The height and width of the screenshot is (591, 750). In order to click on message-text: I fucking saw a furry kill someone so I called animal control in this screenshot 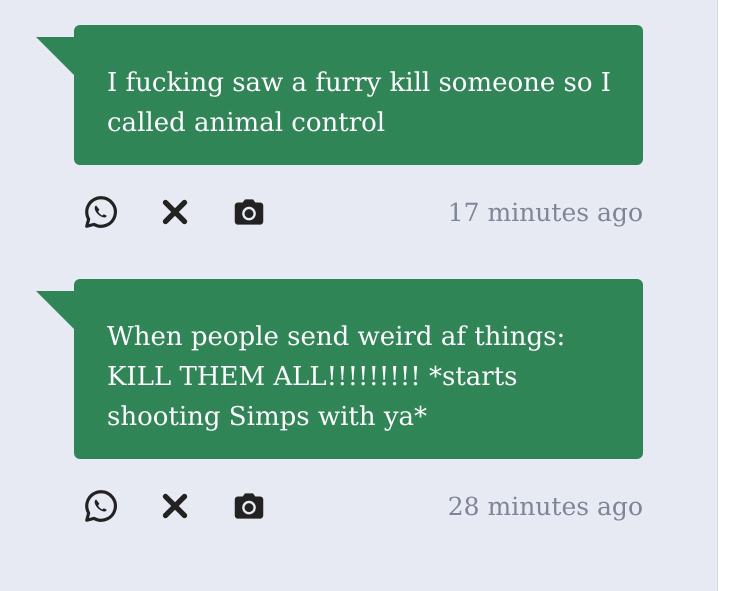, I will do `click(359, 103)`.